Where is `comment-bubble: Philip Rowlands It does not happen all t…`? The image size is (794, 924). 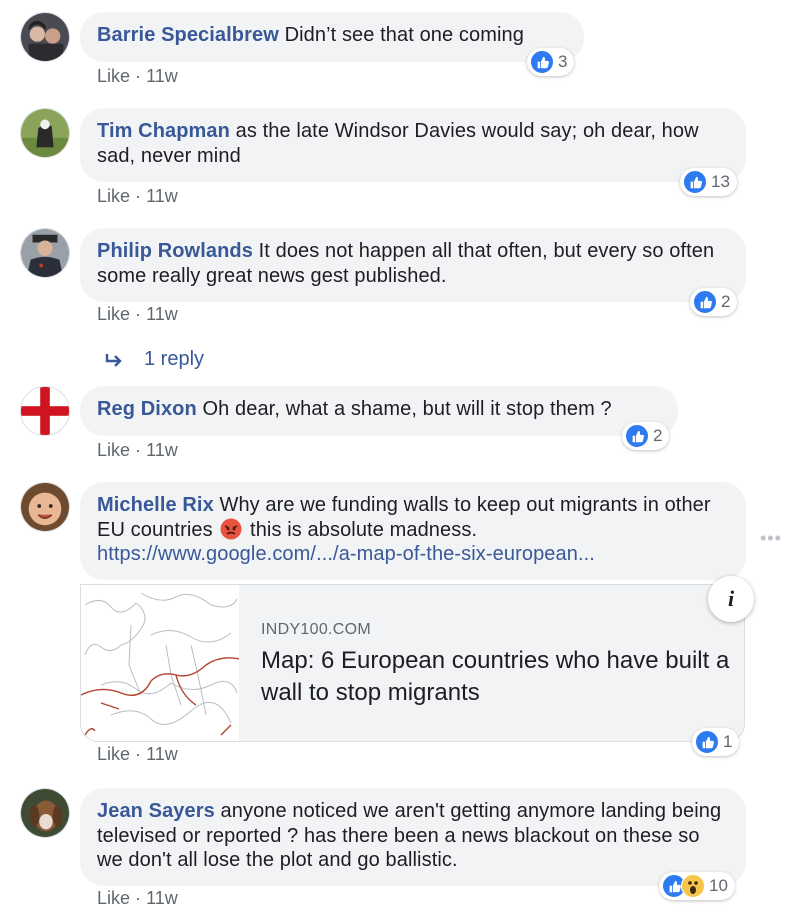
comment-bubble: Philip Rowlands It does not happen all t… is located at coordinates (413, 265).